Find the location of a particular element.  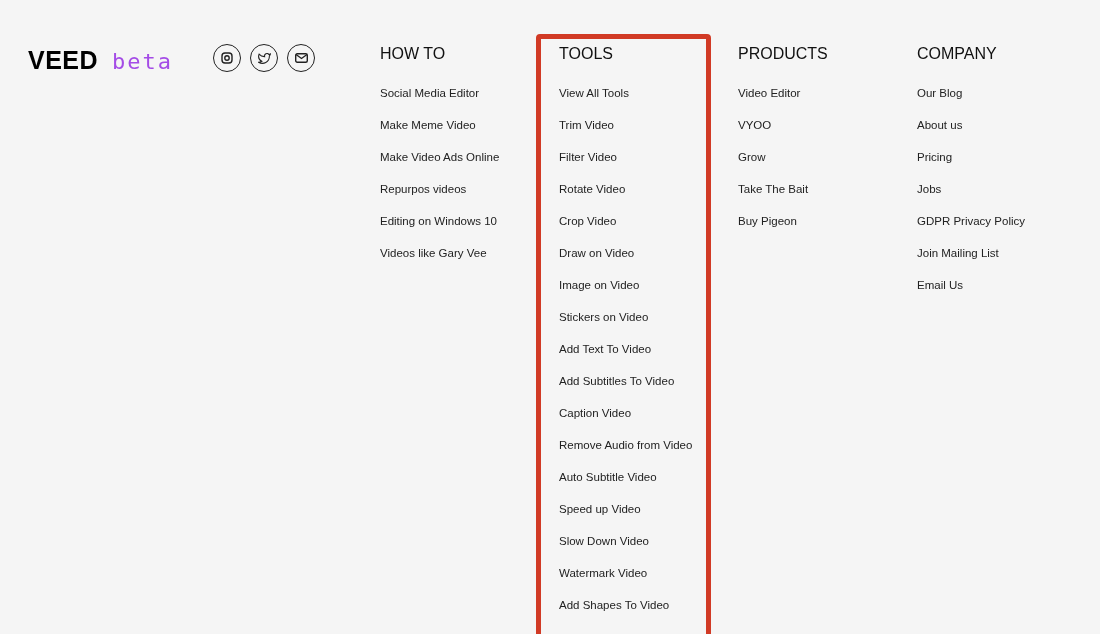

footer-link: Our Blog is located at coordinates (940, 101).